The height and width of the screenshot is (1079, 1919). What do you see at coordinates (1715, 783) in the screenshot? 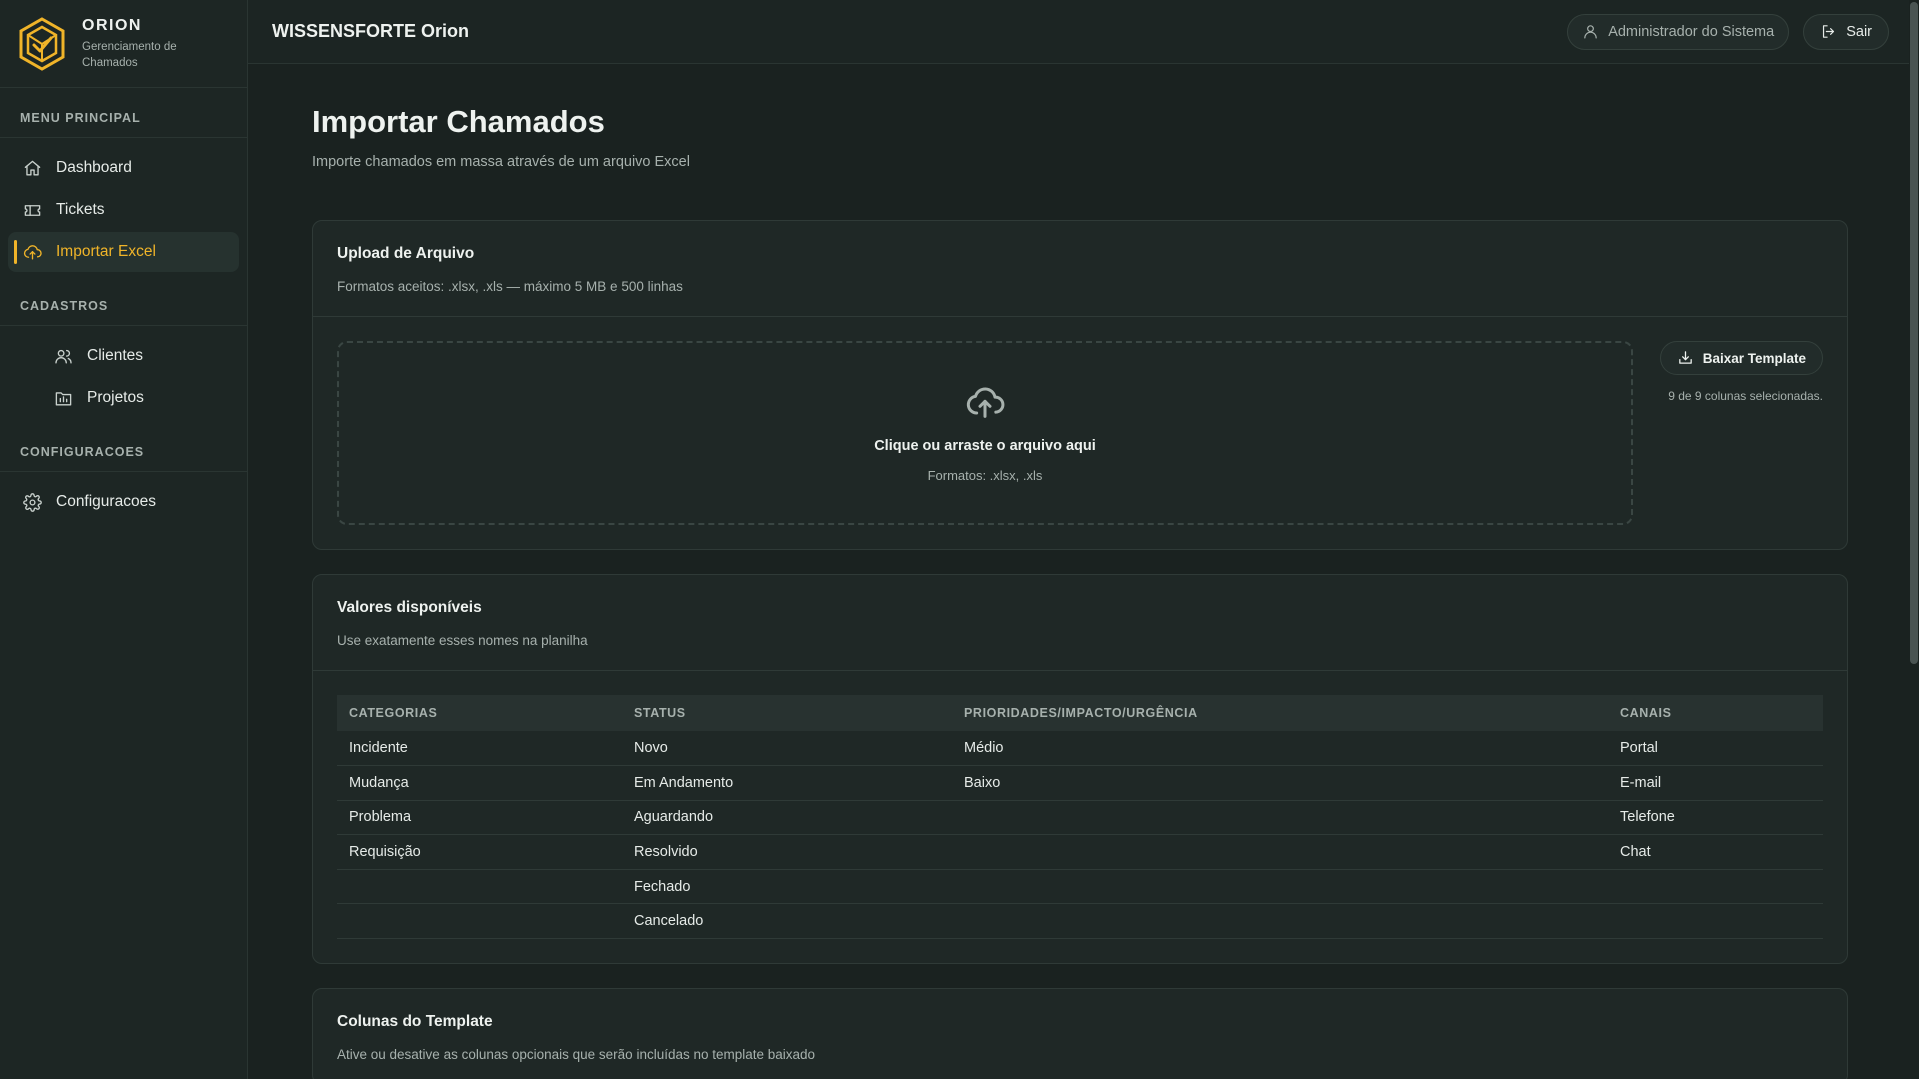
I see `table-cell: E-mail` at bounding box center [1715, 783].